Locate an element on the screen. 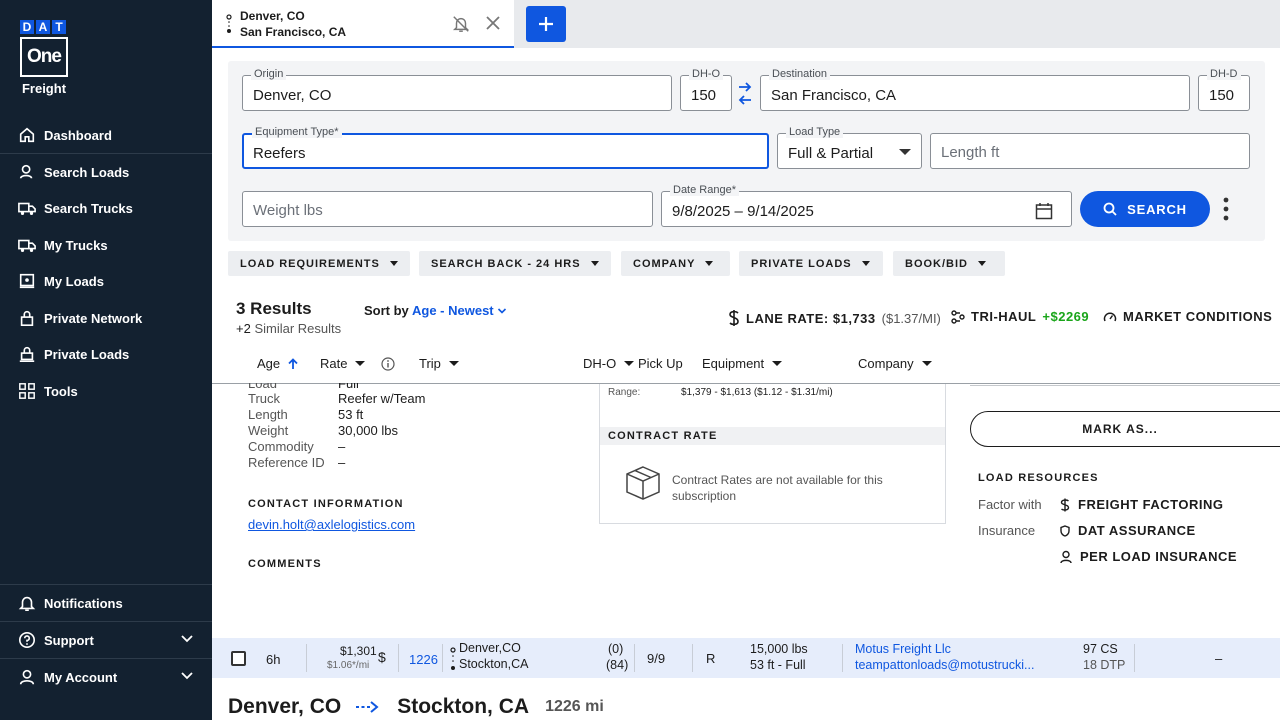  route-icon is located at coordinates (229, 23).